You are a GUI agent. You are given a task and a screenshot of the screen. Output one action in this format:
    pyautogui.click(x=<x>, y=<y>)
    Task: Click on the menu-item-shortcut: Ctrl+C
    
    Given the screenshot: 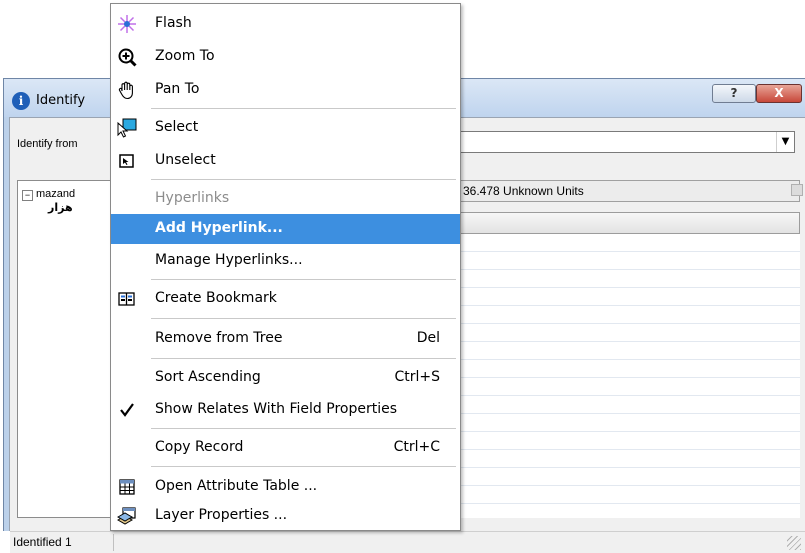 What is the action you would take?
    pyautogui.click(x=416, y=447)
    